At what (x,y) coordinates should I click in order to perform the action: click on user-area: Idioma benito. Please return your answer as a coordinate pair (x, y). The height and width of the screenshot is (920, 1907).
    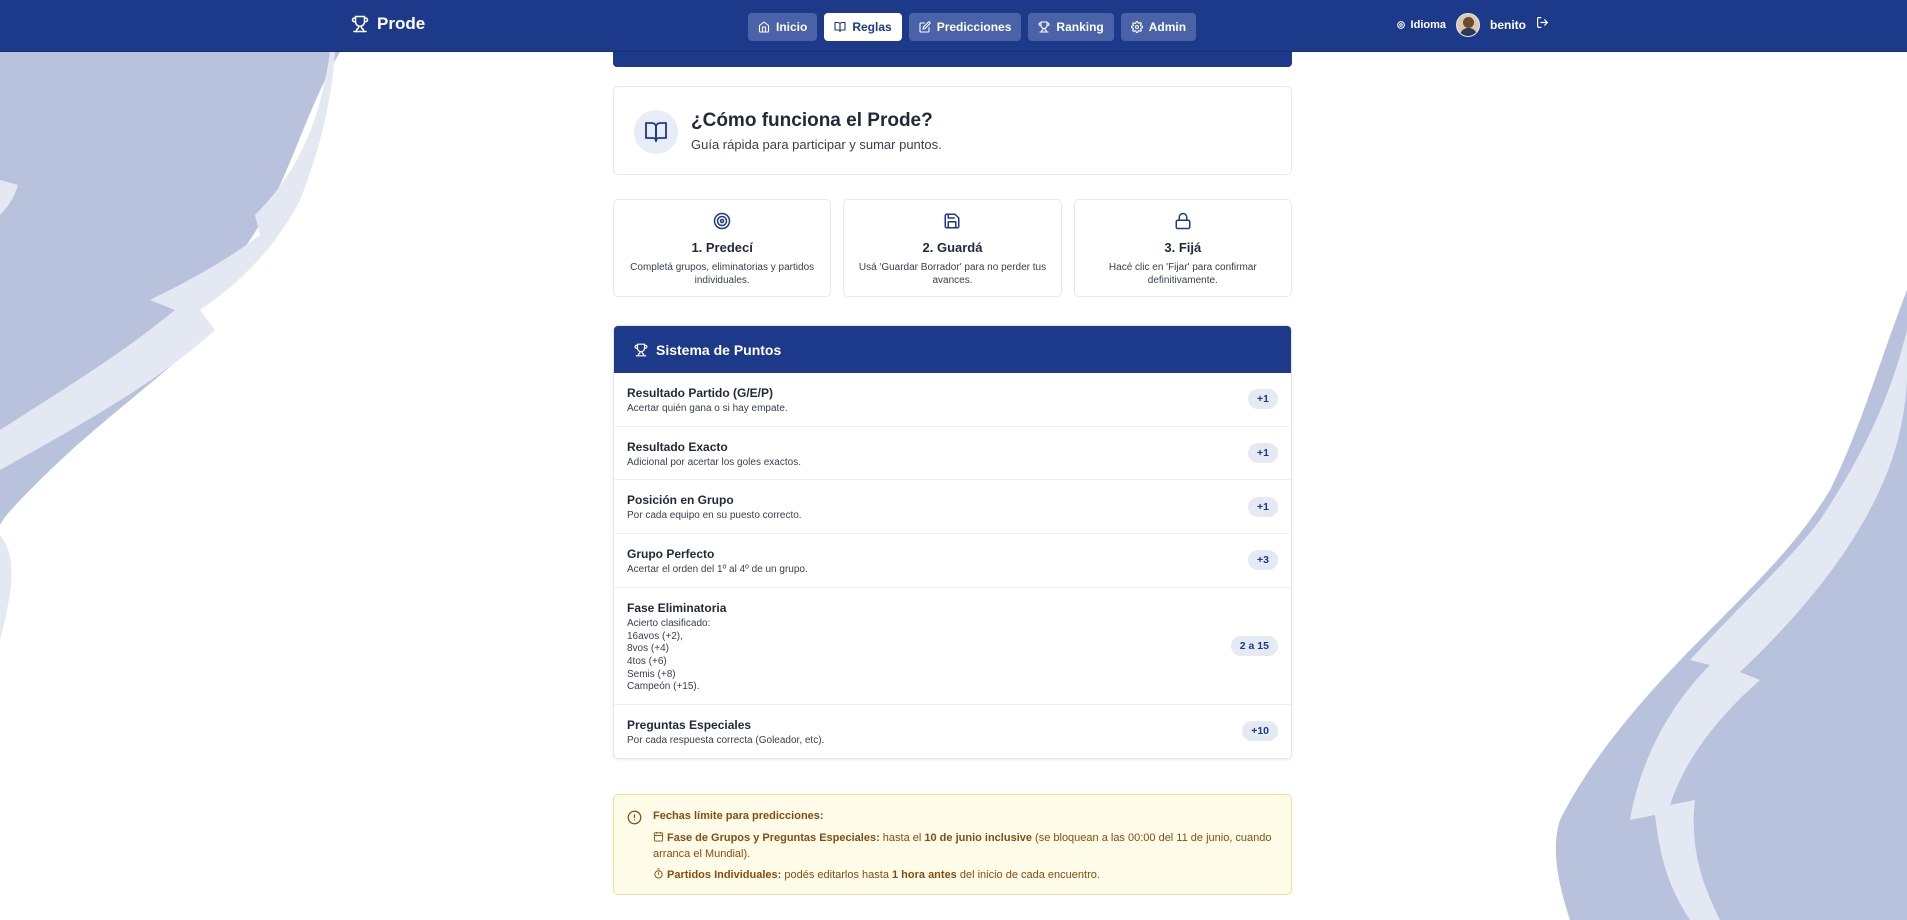
    Looking at the image, I should click on (1472, 25).